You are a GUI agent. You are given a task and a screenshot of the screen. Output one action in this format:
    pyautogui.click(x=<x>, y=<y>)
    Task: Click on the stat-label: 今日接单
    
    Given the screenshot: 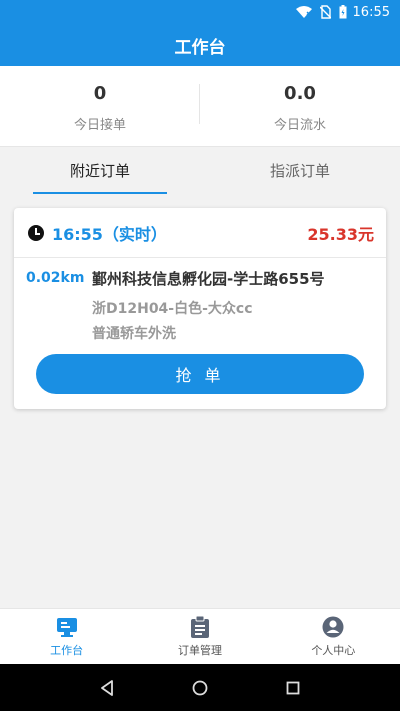 What is the action you would take?
    pyautogui.click(x=99, y=125)
    